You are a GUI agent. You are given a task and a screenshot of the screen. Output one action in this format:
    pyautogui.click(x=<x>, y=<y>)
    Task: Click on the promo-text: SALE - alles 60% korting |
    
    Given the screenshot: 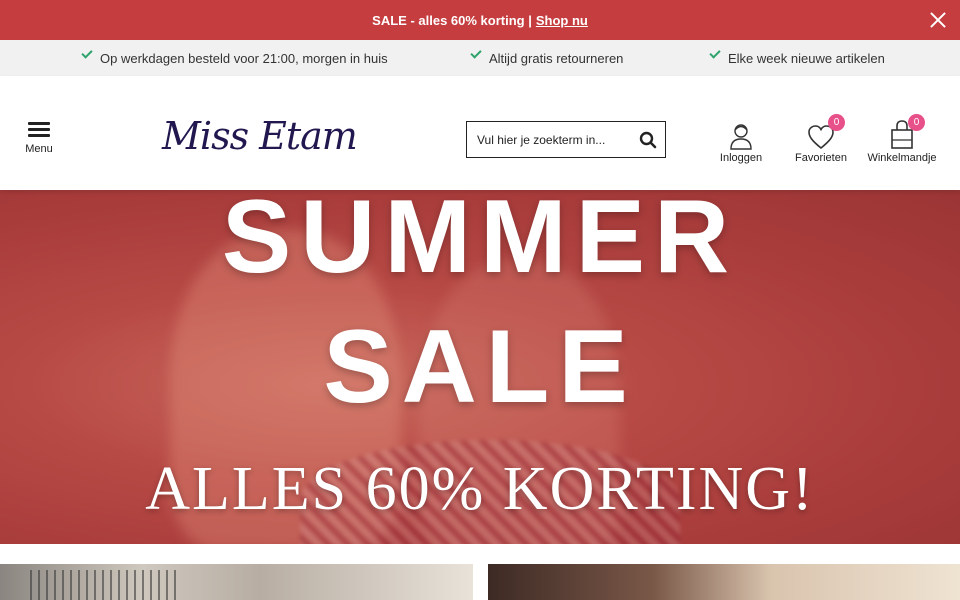 What is the action you would take?
    pyautogui.click(x=452, y=20)
    